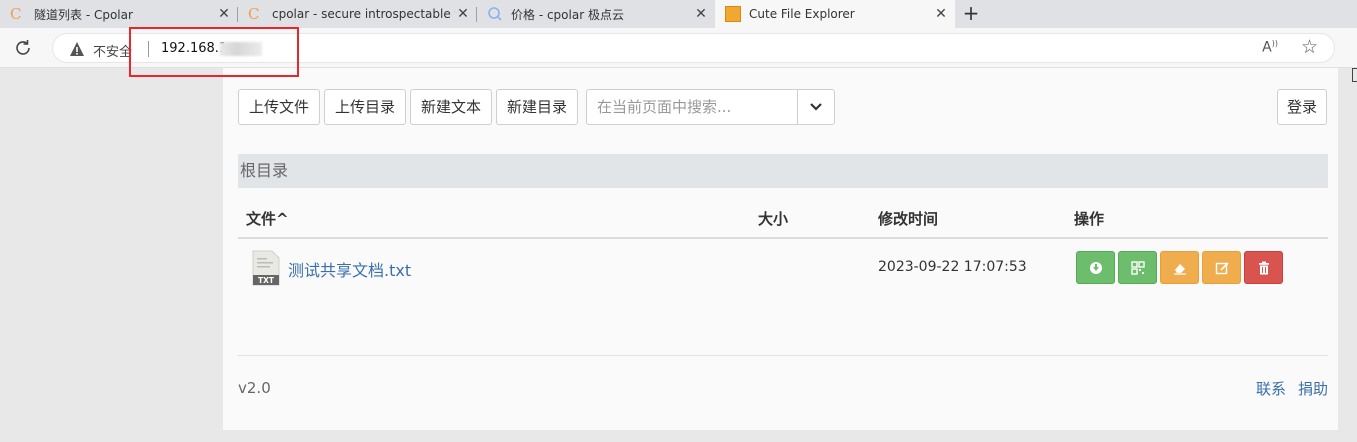 The height and width of the screenshot is (442, 1357). I want to click on edit-button, so click(1221, 267).